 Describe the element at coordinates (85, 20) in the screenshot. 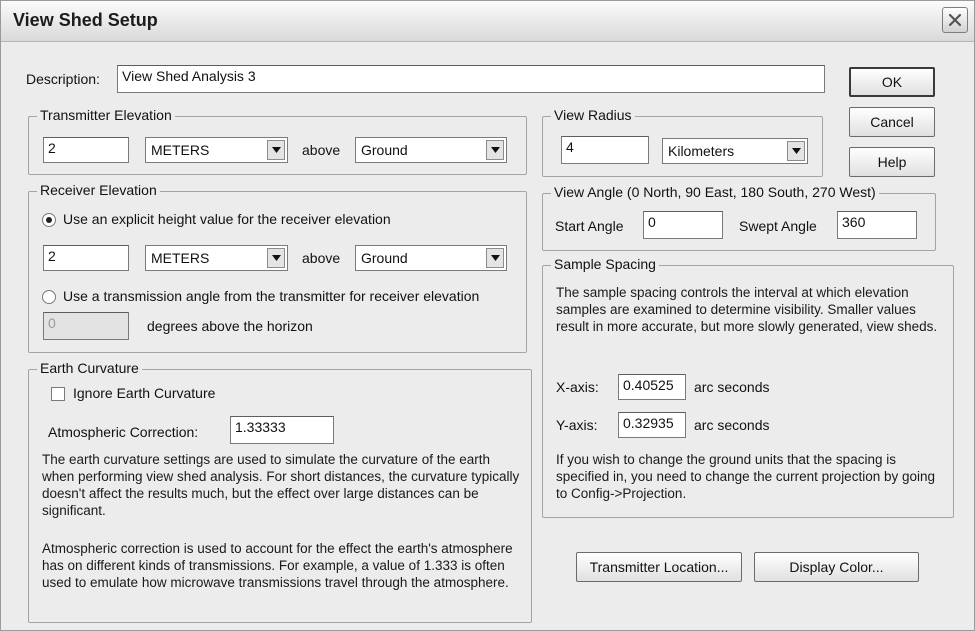

I see `dialog-title: View Shed Setup` at that location.